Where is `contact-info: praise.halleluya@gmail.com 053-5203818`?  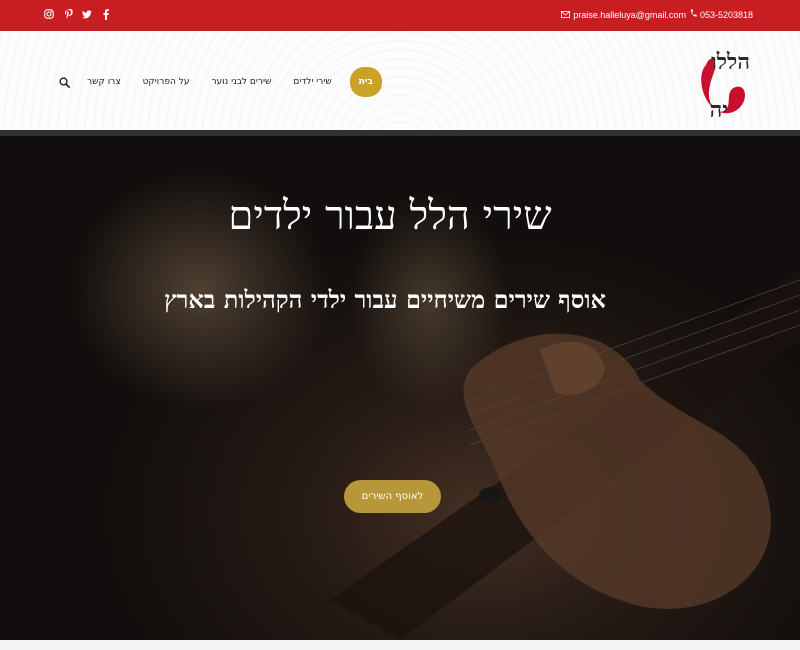 contact-info: praise.halleluya@gmail.com 053-5203818 is located at coordinates (657, 14).